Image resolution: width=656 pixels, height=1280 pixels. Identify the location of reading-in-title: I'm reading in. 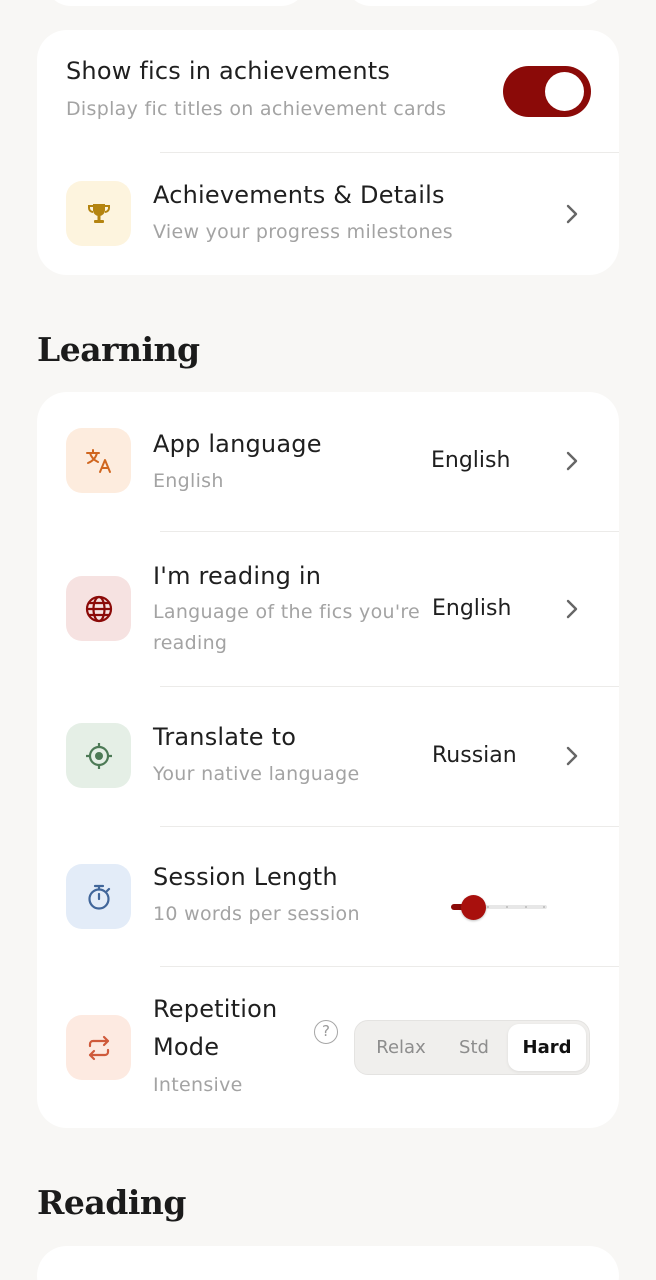
(237, 576).